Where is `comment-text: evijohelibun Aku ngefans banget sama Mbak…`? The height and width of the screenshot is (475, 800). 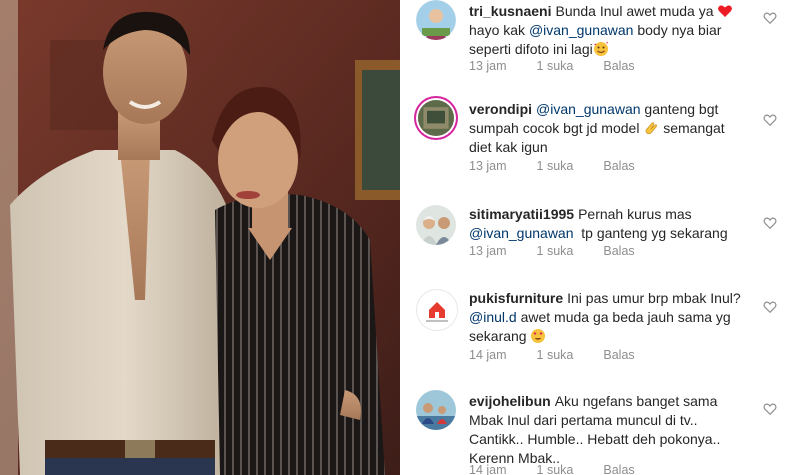 comment-text: evijohelibun Aku ngefans banget sama Mbak… is located at coordinates (614, 430).